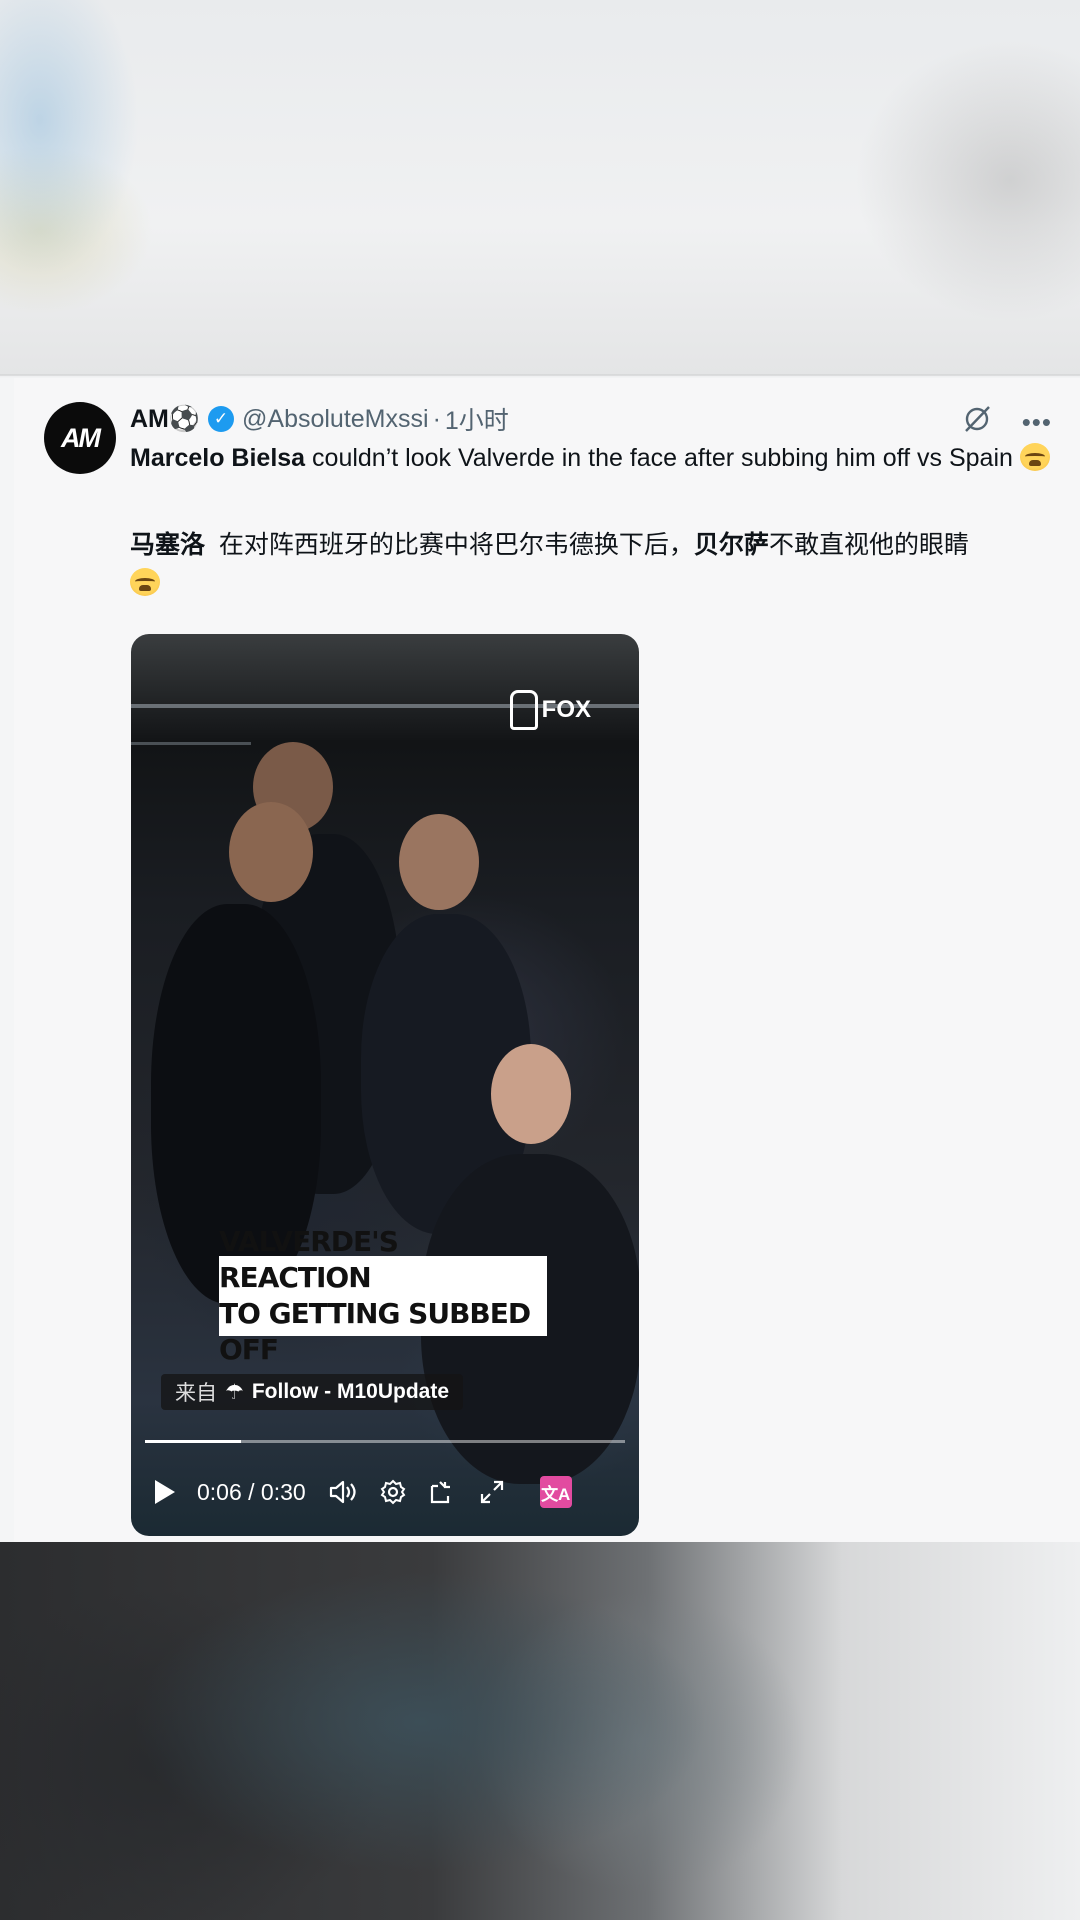 This screenshot has height=1920, width=1080. Describe the element at coordinates (566, 709) in the screenshot. I see `broadcaster-name: FOX` at that location.